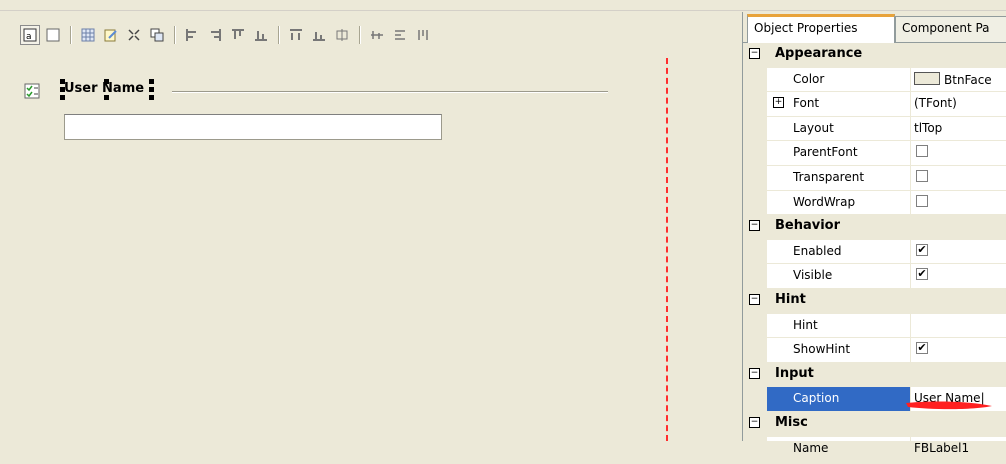 This screenshot has height=464, width=1006. I want to click on category-hint: − Hint, so click(874, 301).